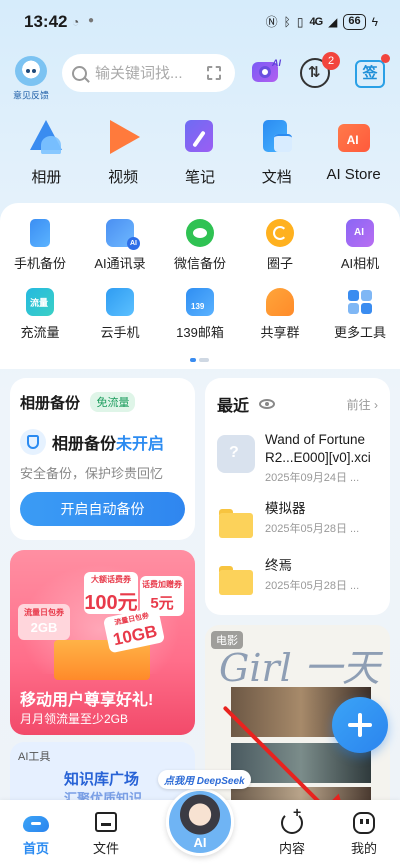 The image size is (400, 866). I want to click on bluetooth-icon: ᛒ, so click(287, 21).